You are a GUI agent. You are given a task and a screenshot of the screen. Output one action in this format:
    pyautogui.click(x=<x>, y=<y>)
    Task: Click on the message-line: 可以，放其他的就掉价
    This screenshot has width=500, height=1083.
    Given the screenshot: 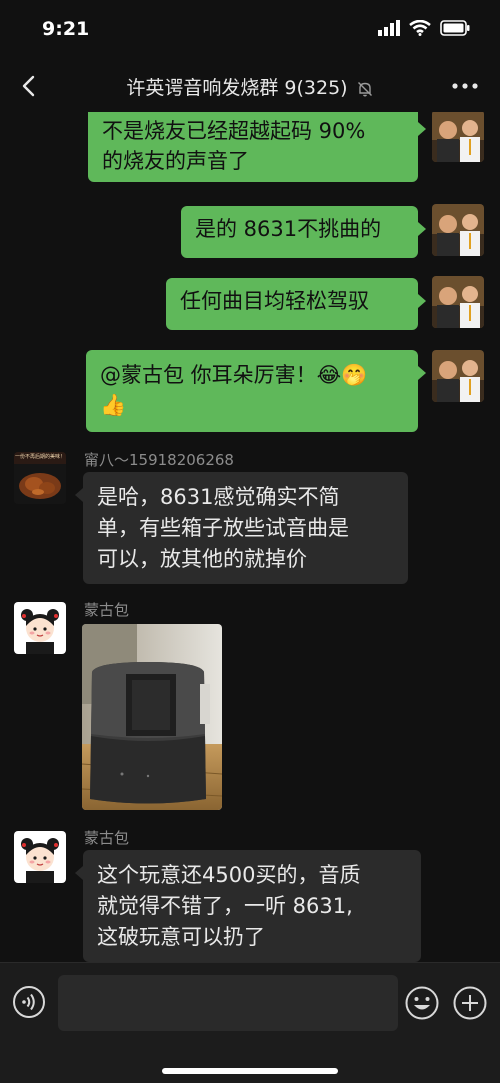 What is the action you would take?
    pyautogui.click(x=202, y=559)
    